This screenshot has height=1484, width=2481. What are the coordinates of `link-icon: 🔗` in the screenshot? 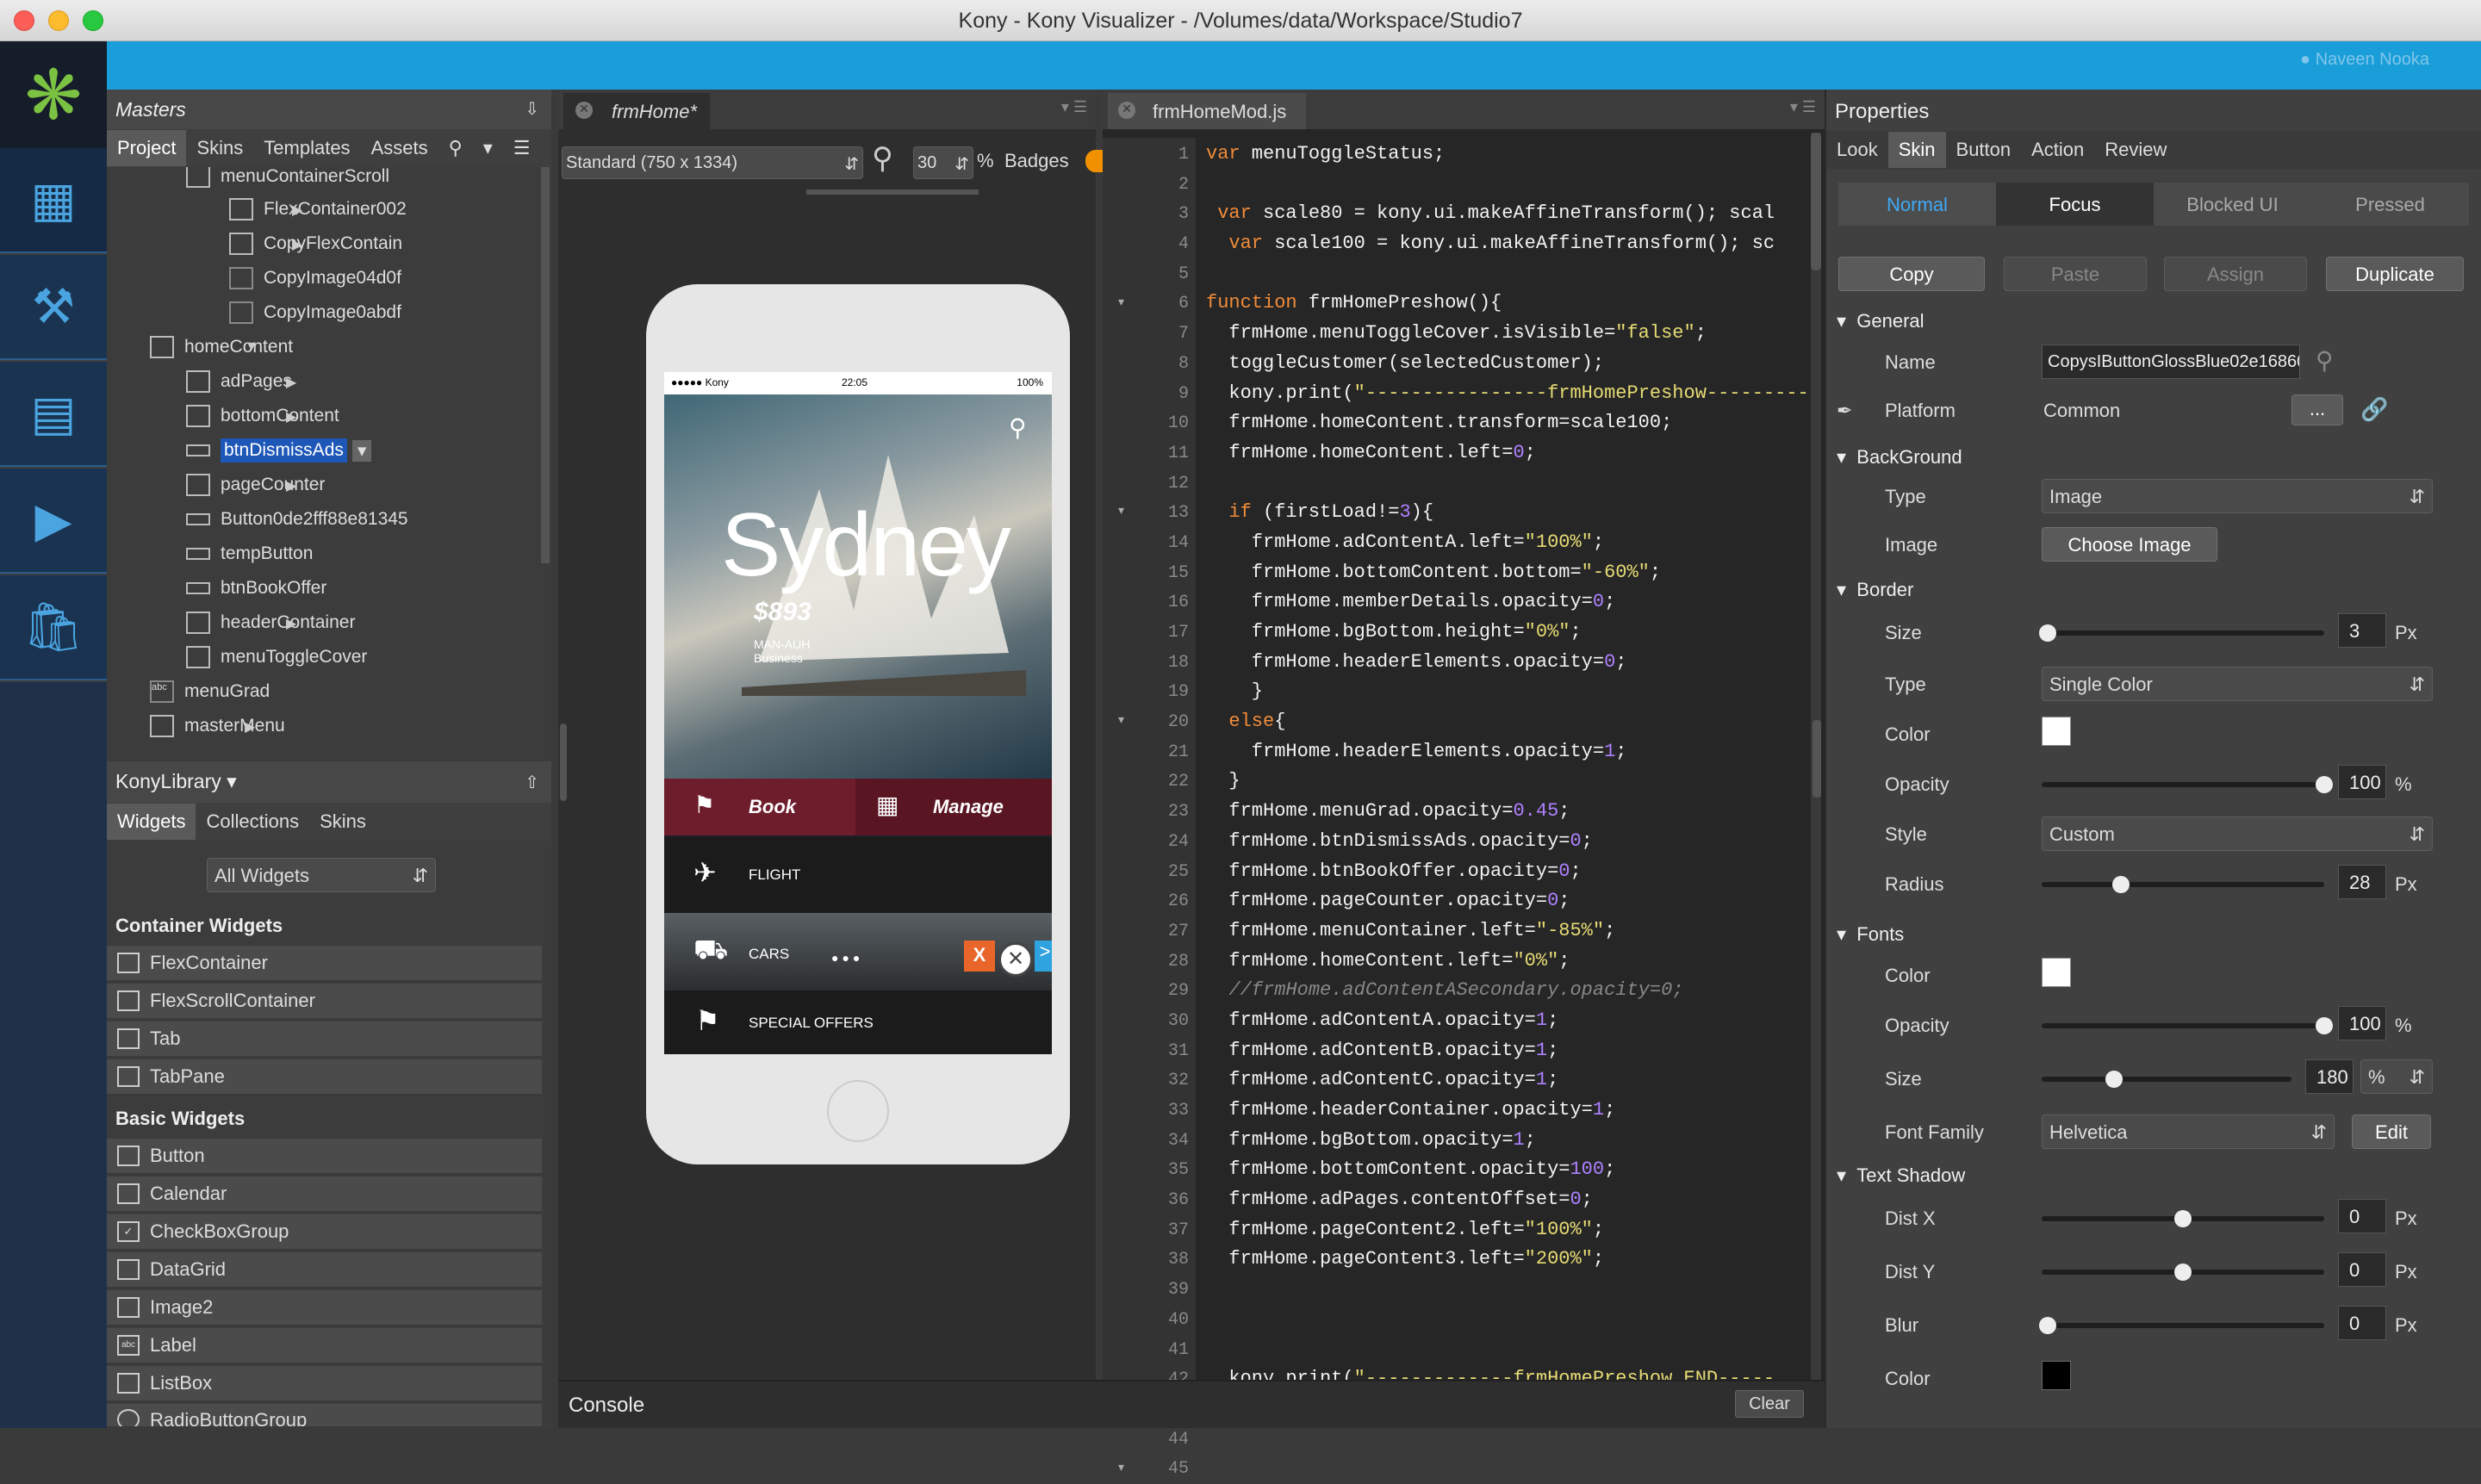 It's located at (2374, 409).